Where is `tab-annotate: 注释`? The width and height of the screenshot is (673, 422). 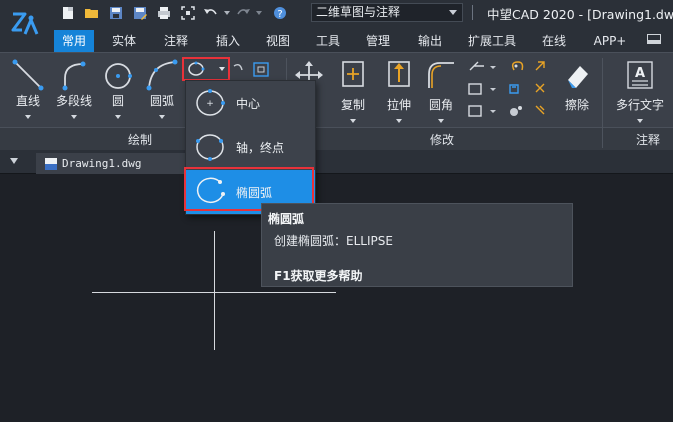 tab-annotate: 注释 is located at coordinates (176, 41).